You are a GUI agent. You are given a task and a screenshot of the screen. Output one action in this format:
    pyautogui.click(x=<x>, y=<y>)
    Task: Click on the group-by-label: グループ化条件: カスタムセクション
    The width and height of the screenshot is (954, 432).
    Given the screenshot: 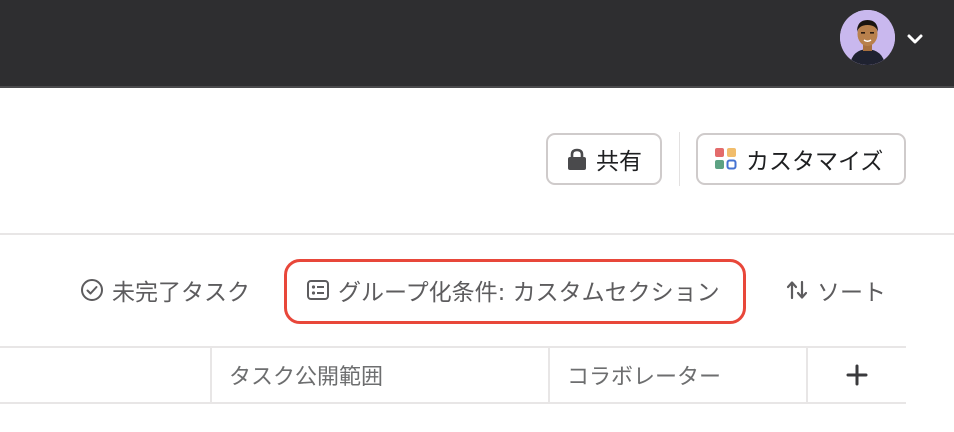 What is the action you would take?
    pyautogui.click(x=529, y=293)
    